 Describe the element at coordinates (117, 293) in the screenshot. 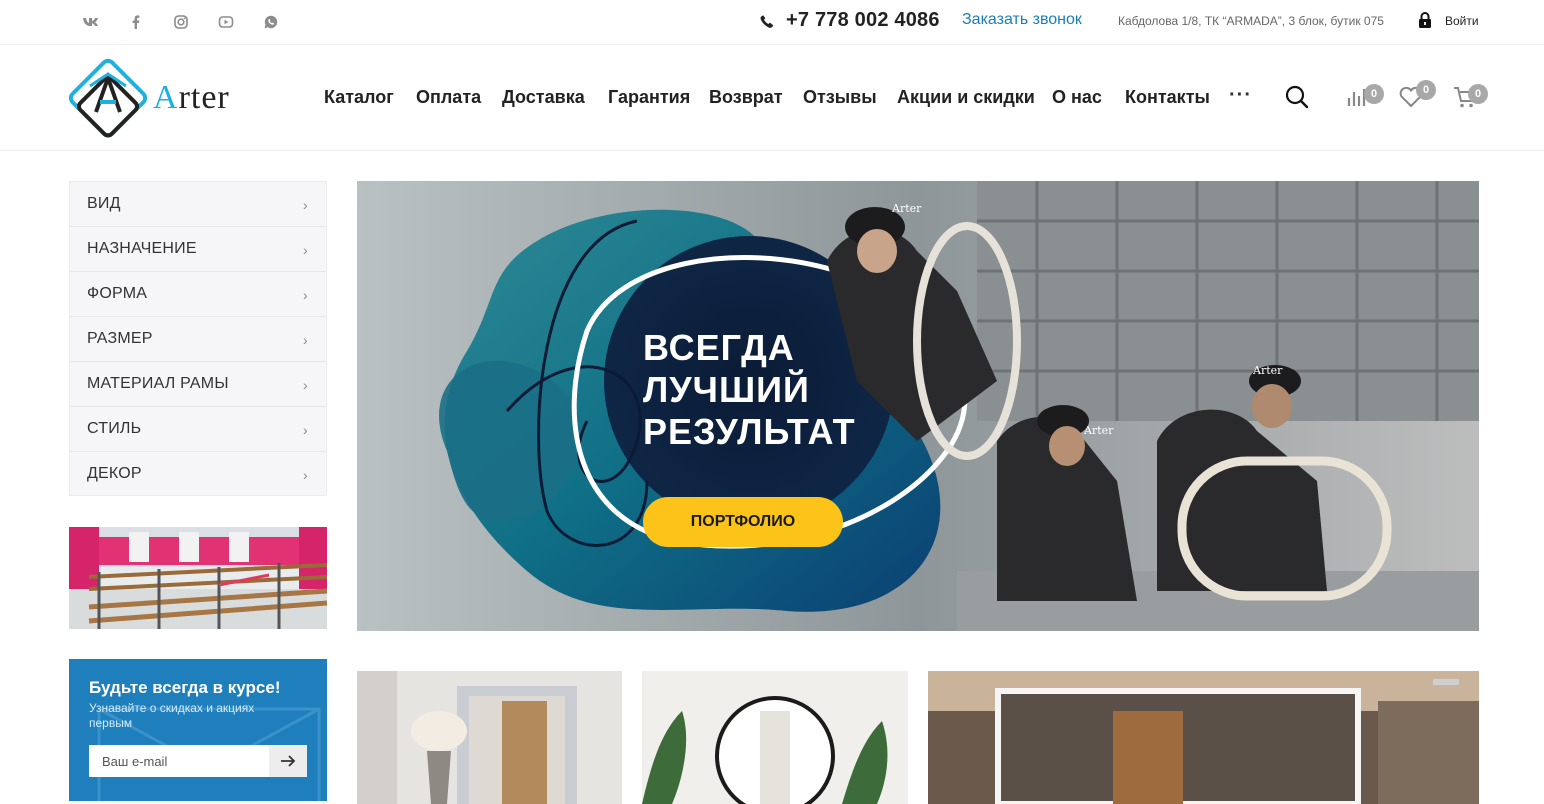

I see `category-label: ФОРМА` at that location.